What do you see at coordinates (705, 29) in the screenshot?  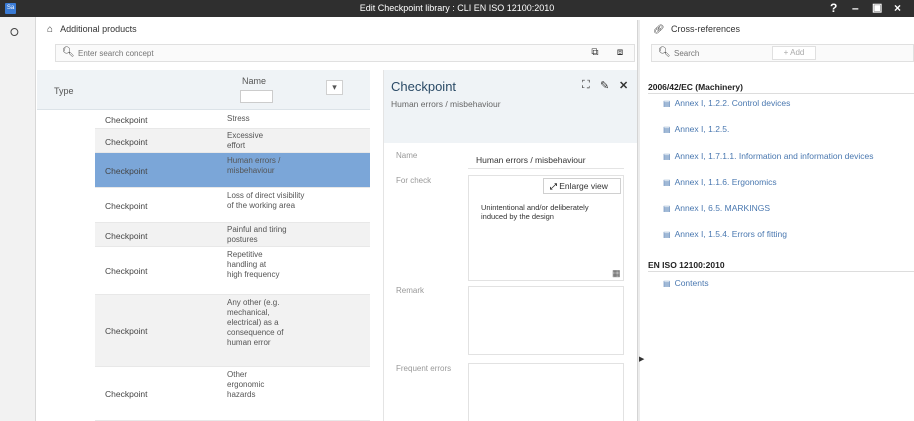 I see `cross-references-title: Cross-references` at bounding box center [705, 29].